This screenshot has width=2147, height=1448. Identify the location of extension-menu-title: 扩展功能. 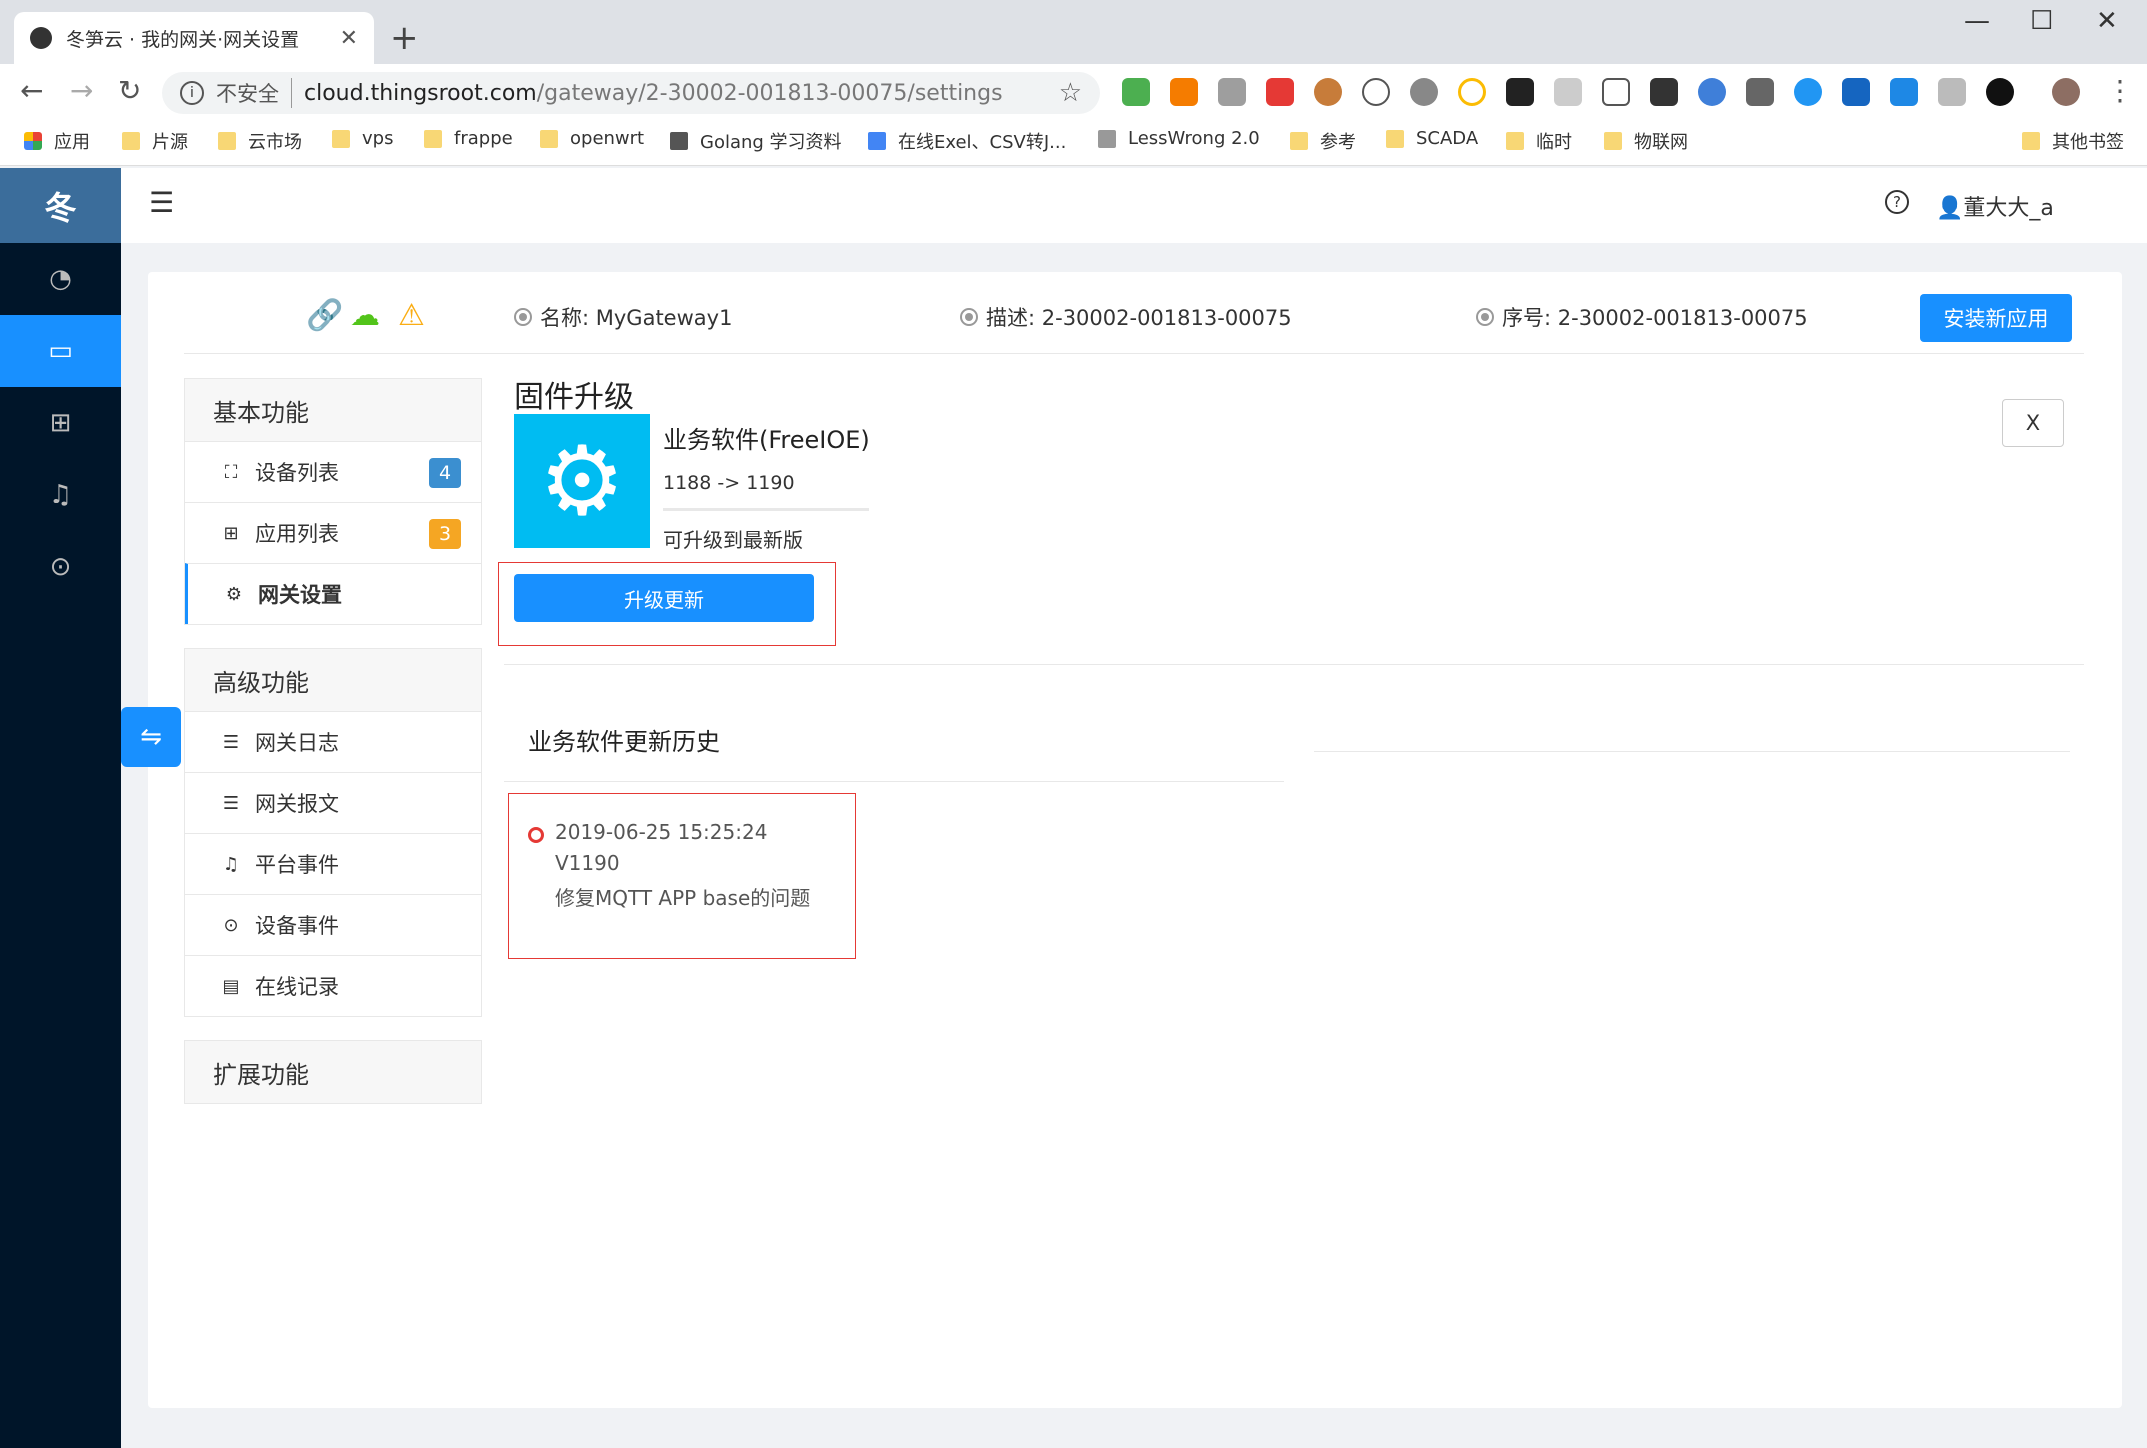
(333, 1072).